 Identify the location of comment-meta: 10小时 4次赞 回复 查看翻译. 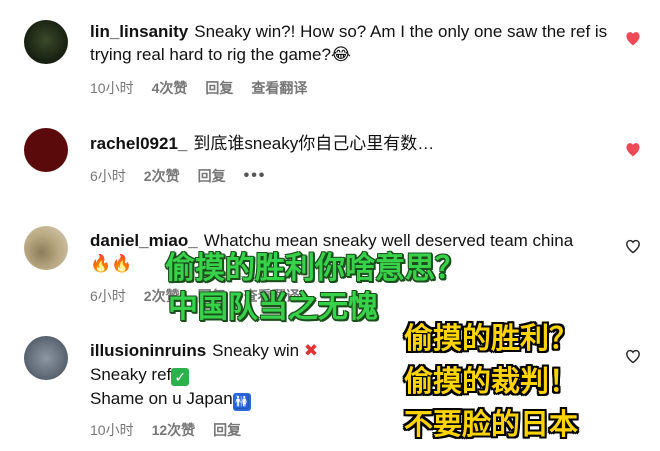
(198, 88).